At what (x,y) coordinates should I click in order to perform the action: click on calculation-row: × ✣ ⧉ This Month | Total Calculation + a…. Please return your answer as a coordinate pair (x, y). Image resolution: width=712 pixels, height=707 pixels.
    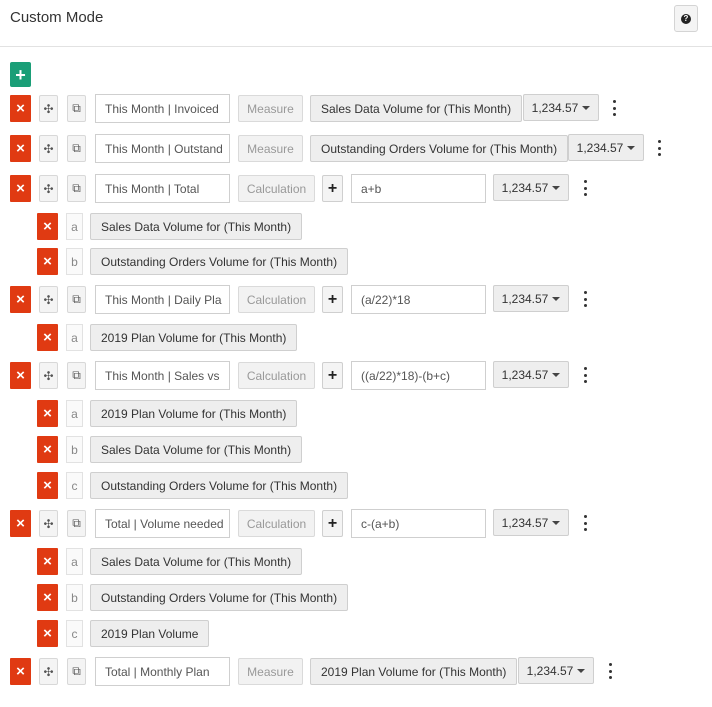
    Looking at the image, I should click on (356, 189).